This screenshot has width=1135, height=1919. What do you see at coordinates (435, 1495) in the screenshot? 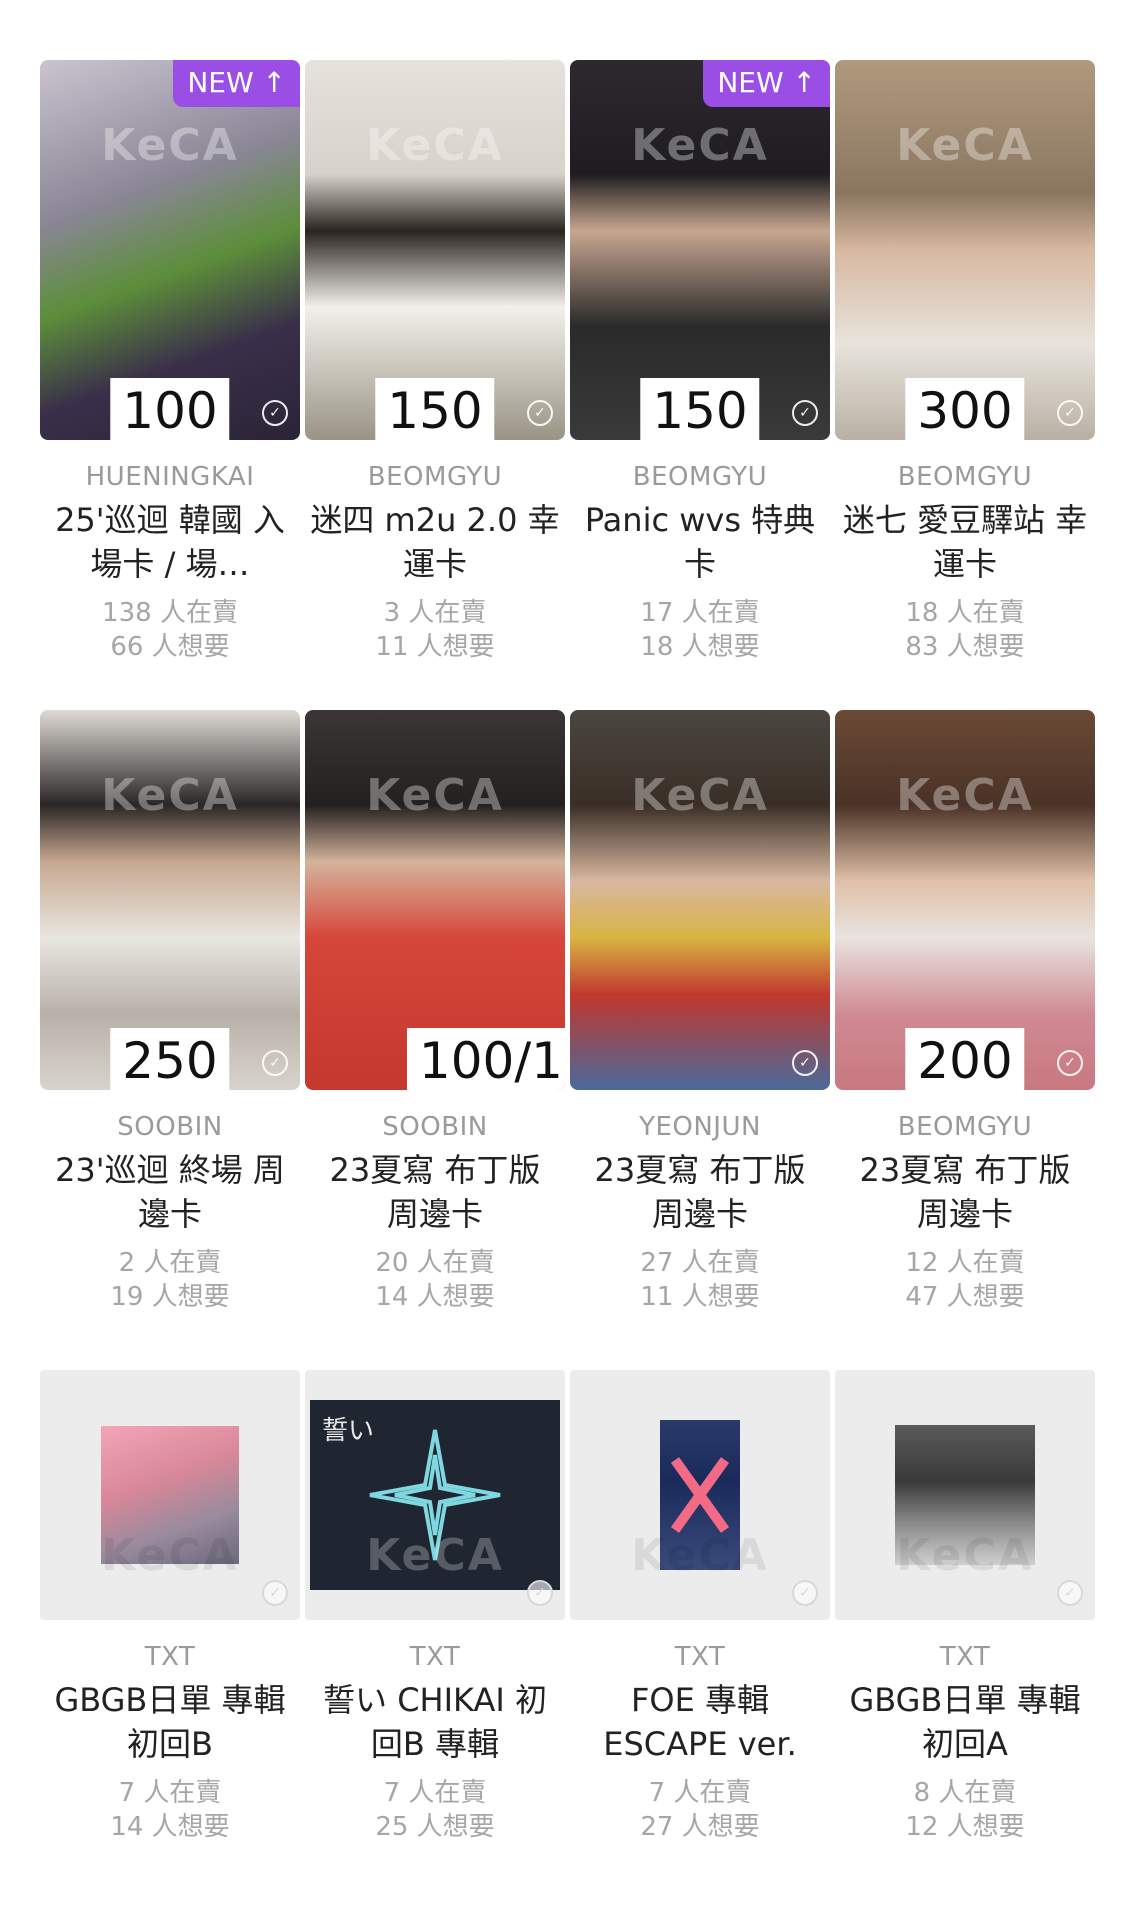
I see `card-photo: 誓い KeCA ✓` at bounding box center [435, 1495].